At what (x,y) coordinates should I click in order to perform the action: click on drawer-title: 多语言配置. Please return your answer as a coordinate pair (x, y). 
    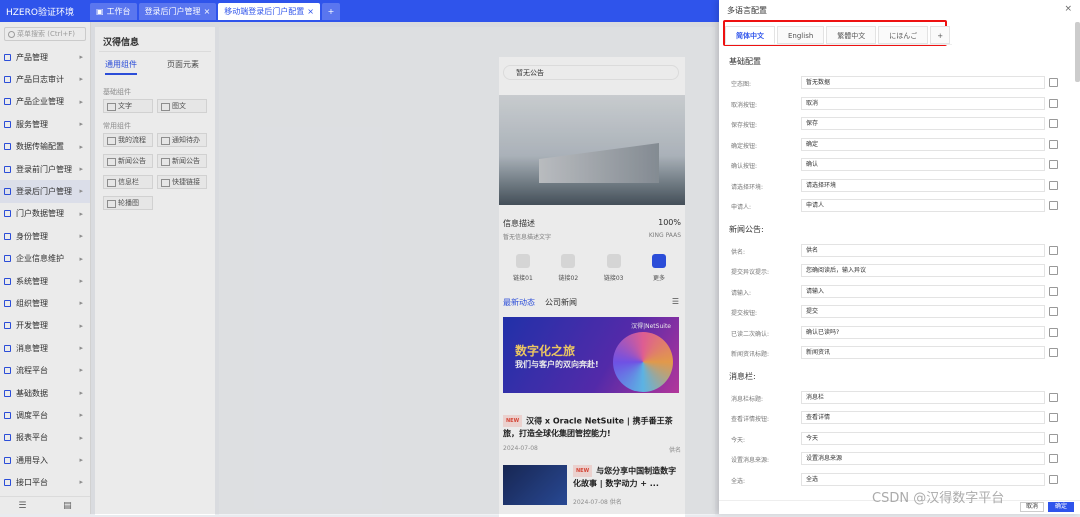
    Looking at the image, I should click on (747, 10).